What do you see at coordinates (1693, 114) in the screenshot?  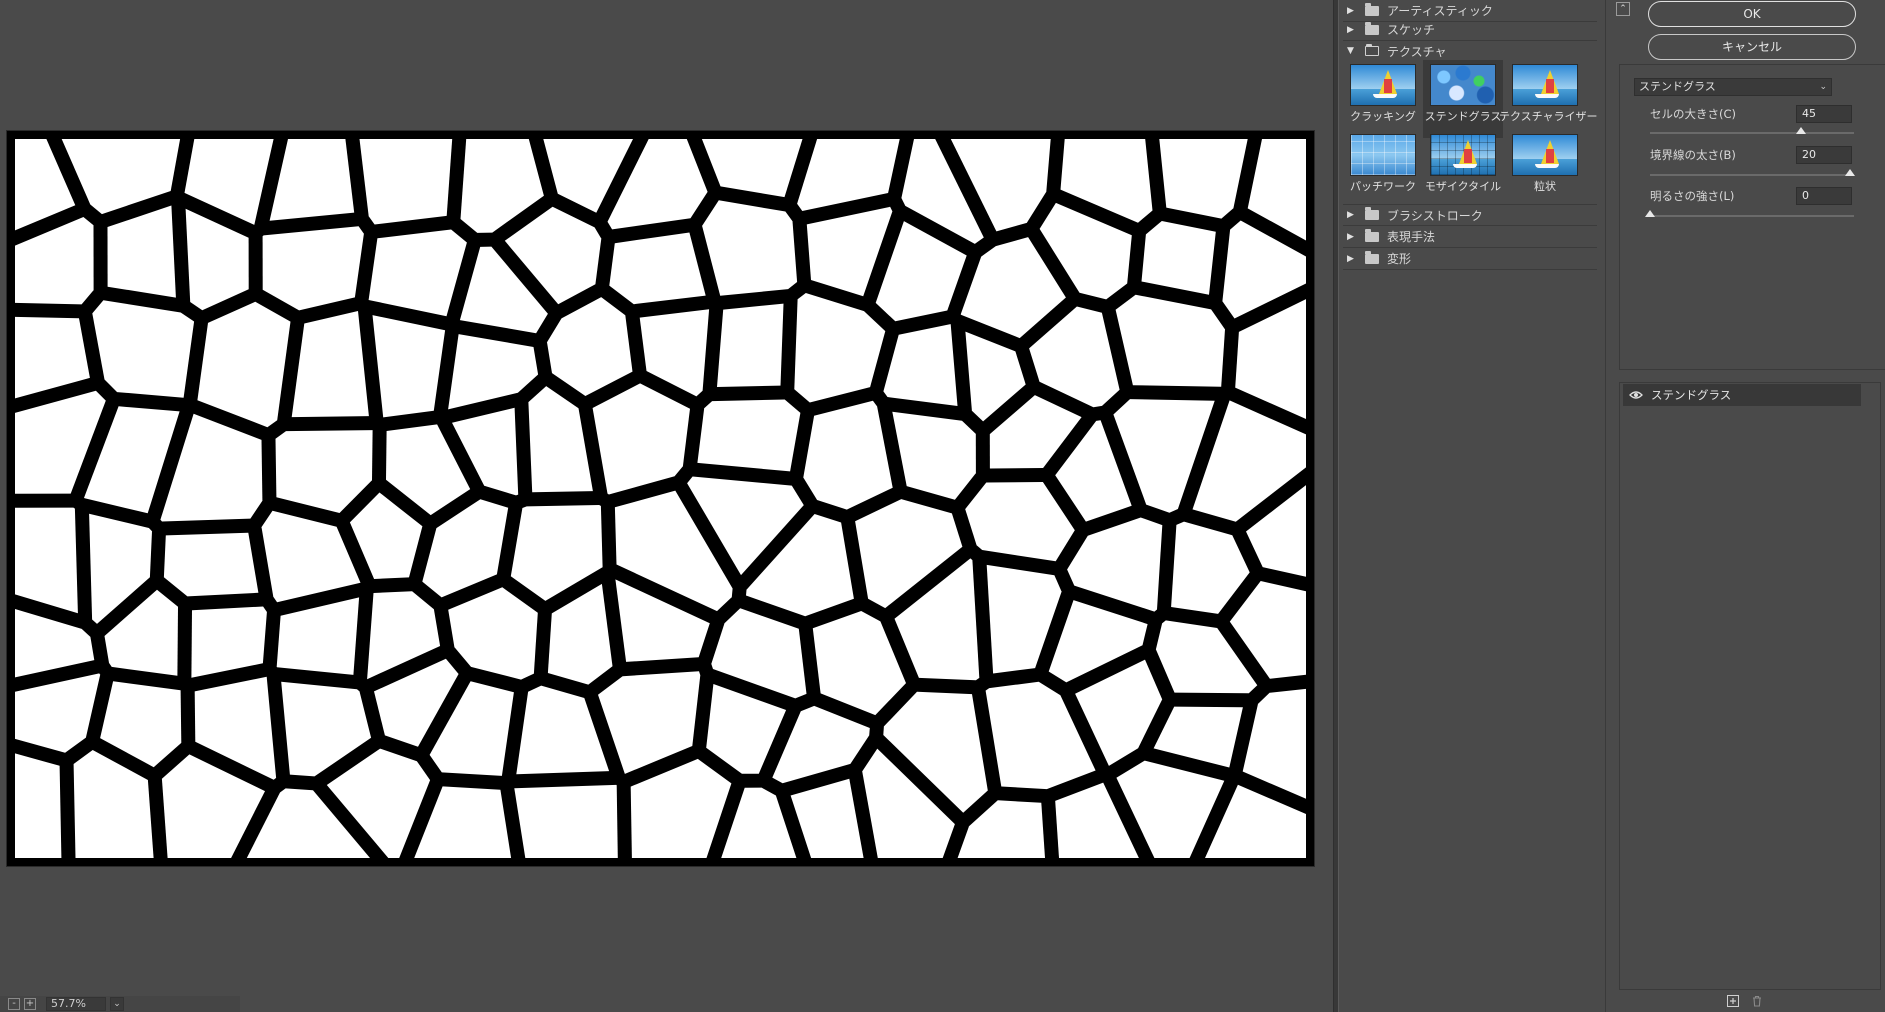 I see `cell-size-label: セルの大きさ(C)` at bounding box center [1693, 114].